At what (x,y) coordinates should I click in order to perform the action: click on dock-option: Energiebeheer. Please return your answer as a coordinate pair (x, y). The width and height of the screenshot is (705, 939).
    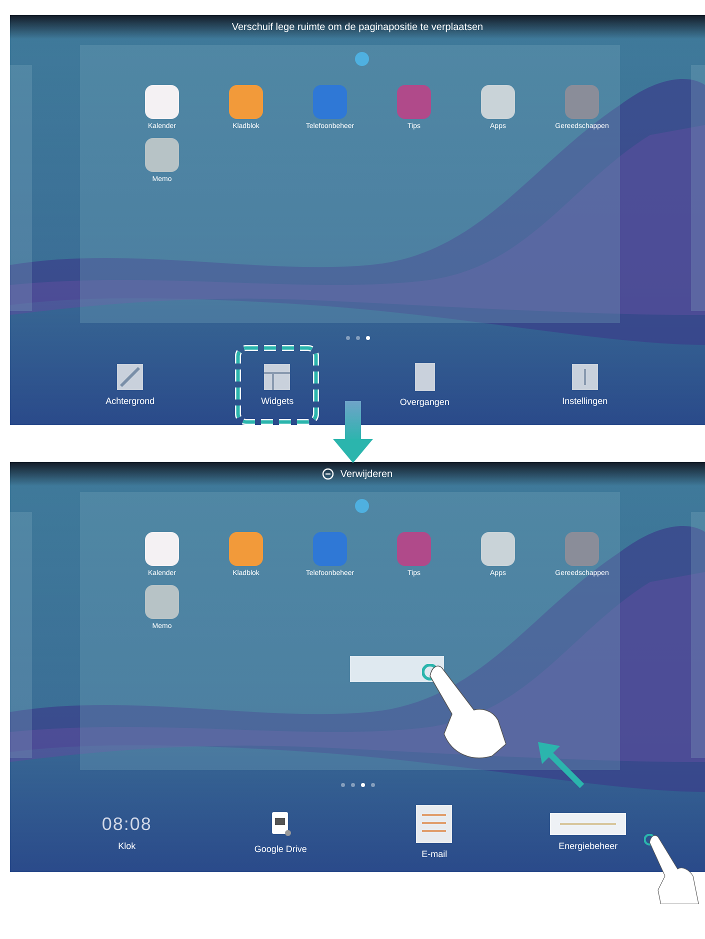
    Looking at the image, I should click on (588, 832).